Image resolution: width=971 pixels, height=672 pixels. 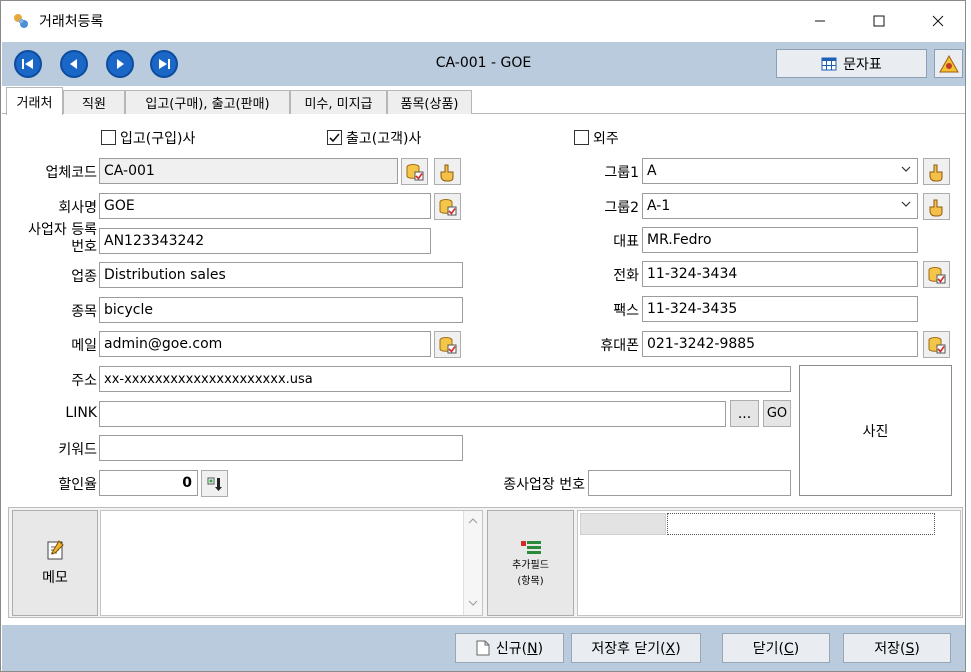 I want to click on purchase-checkbox-label: 입고(구입)사, so click(x=158, y=139).